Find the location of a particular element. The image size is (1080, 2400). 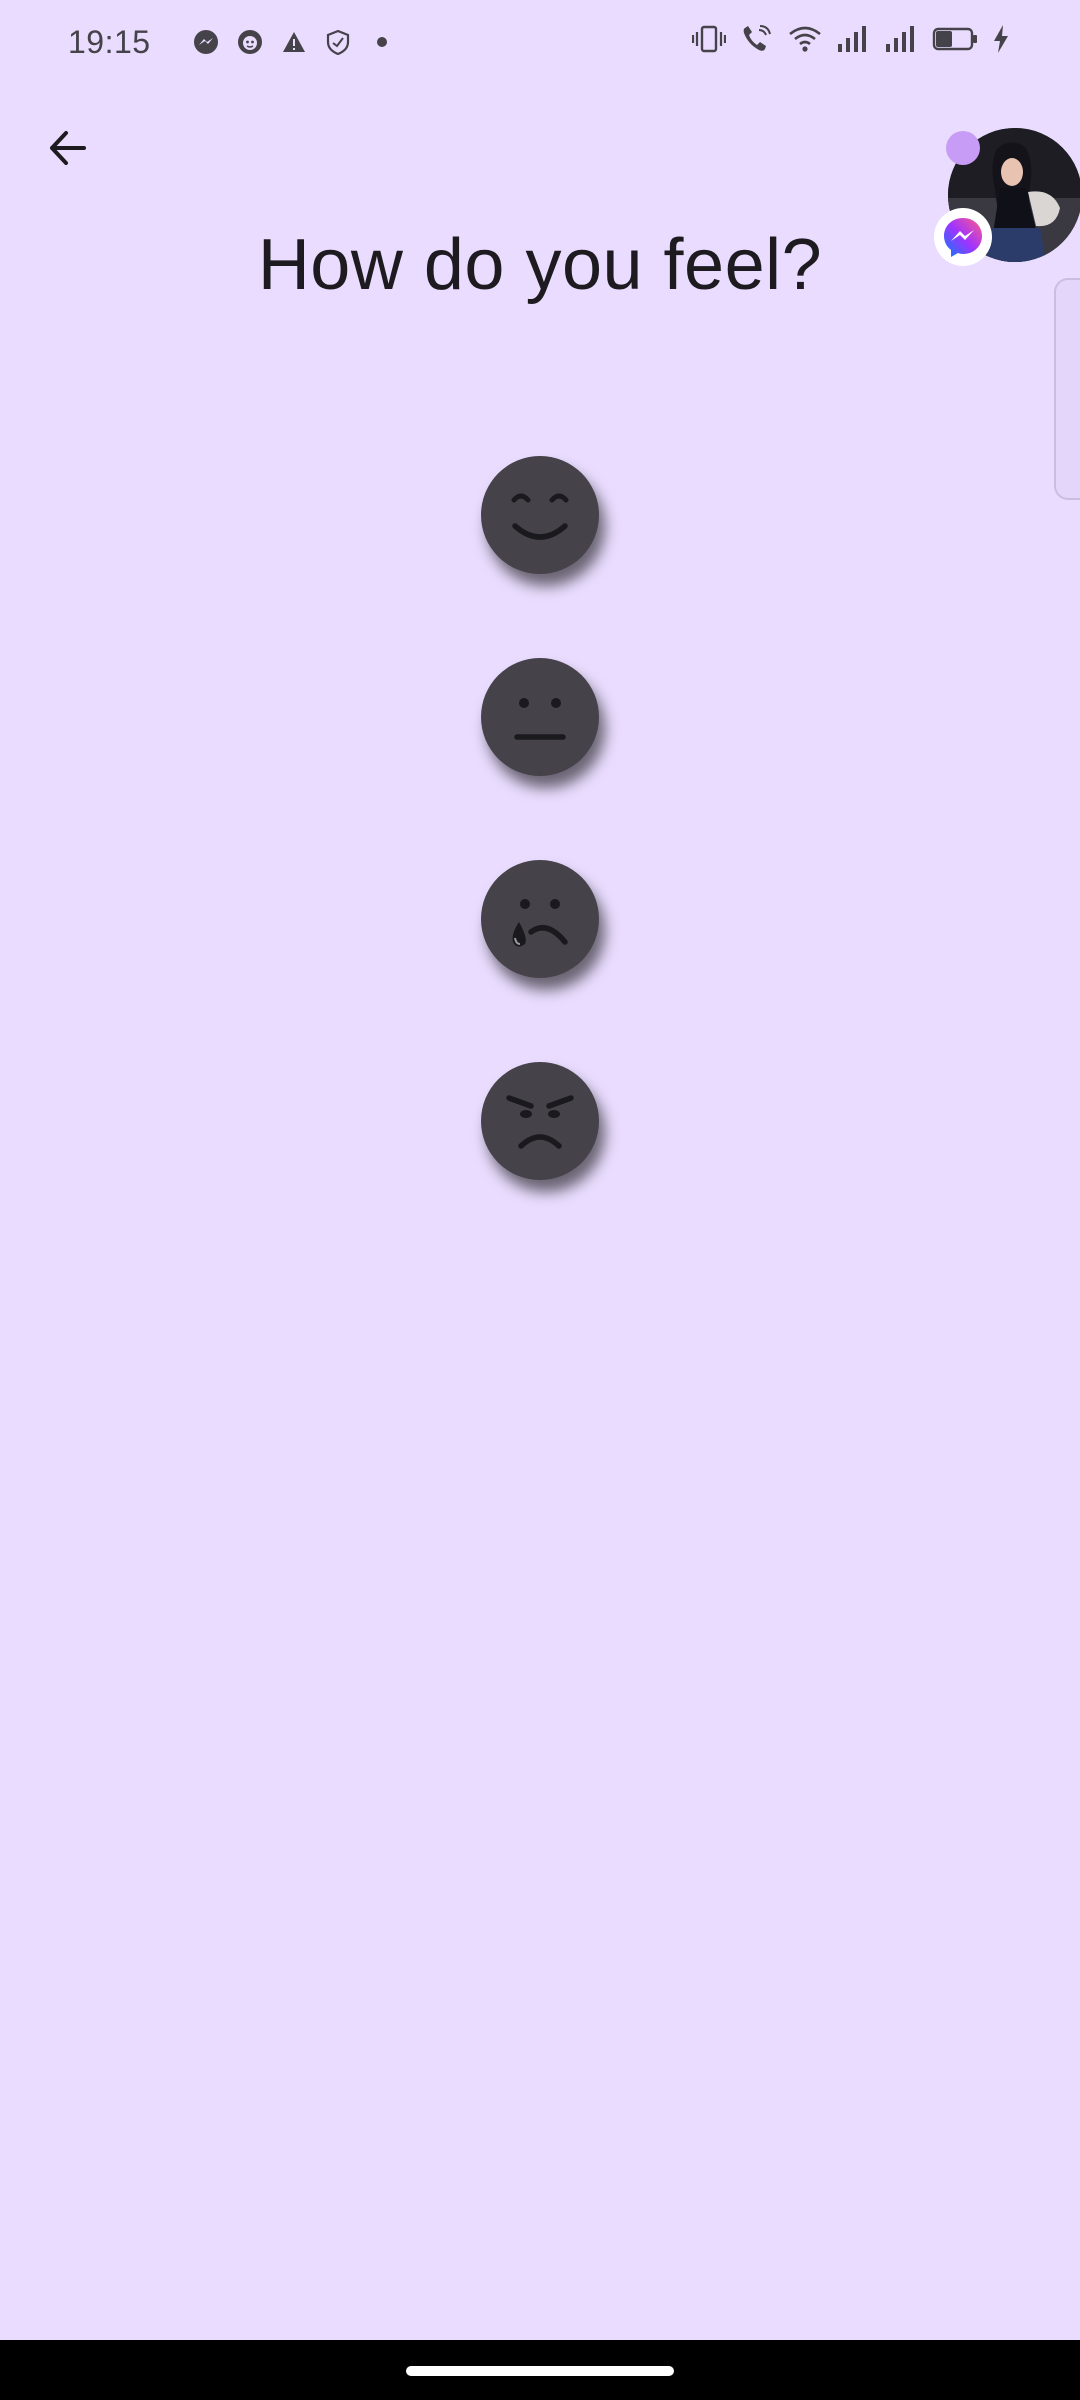

back-button is located at coordinates (68, 148).